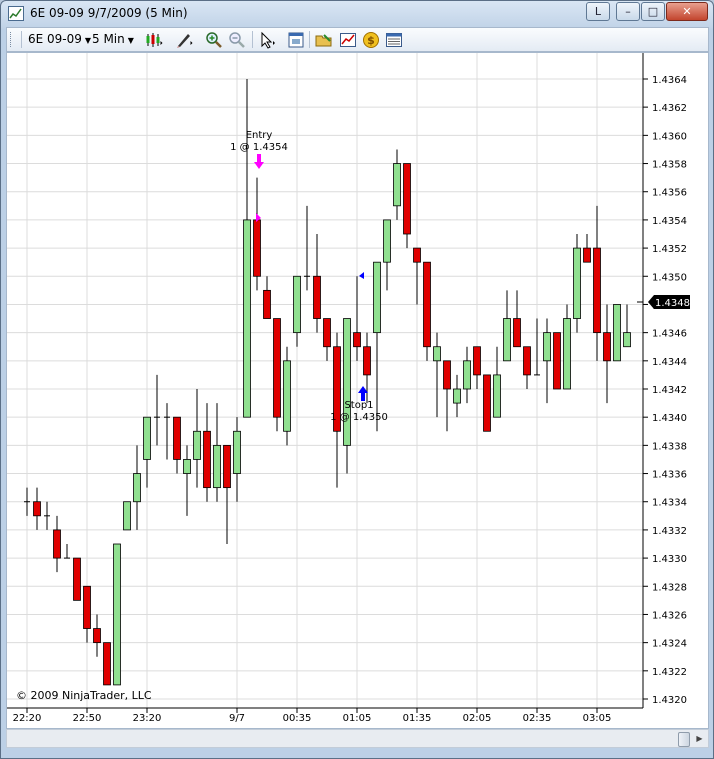 The width and height of the screenshot is (714, 759). I want to click on zoom-out-icon, so click(237, 40).